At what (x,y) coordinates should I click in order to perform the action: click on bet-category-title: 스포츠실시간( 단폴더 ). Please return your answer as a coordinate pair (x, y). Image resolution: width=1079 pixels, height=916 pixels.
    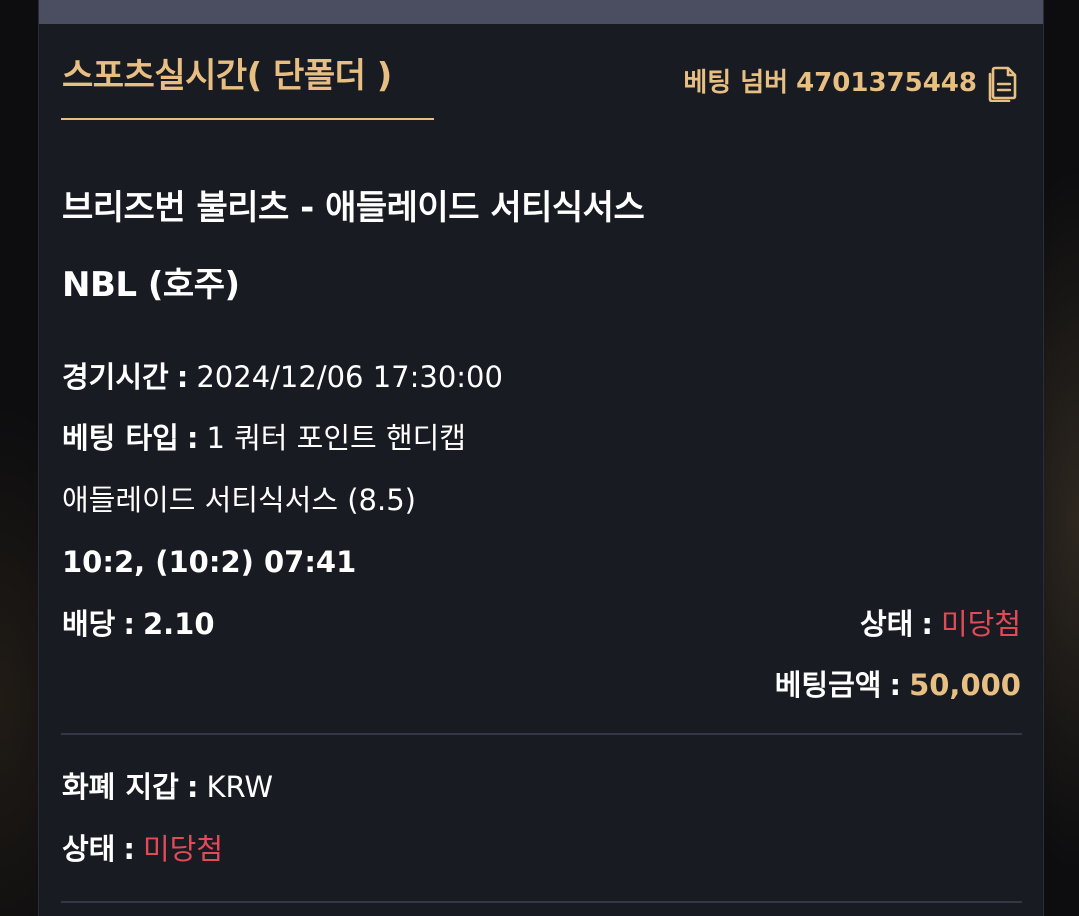
    Looking at the image, I should click on (227, 76).